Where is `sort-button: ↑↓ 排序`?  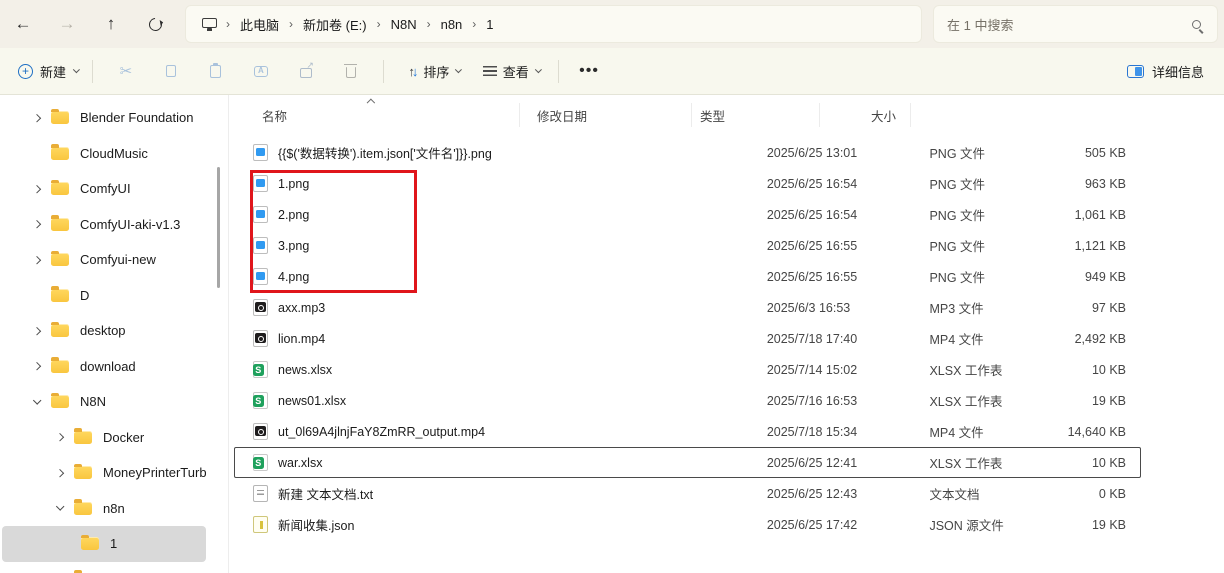
sort-button: ↑↓ 排序 is located at coordinates (434, 71).